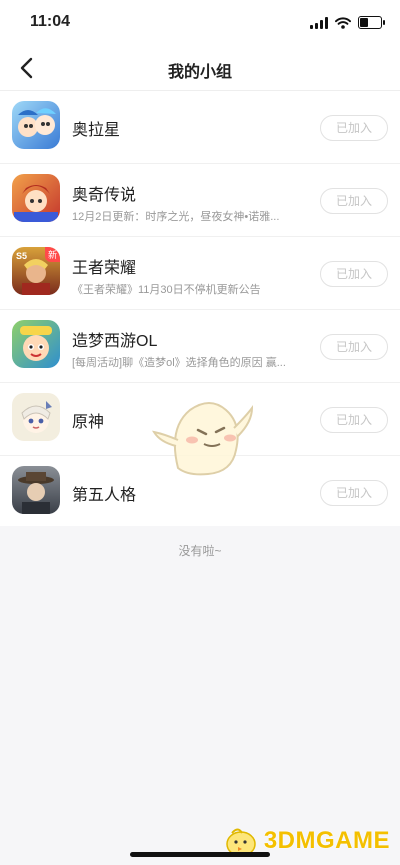 The image size is (400, 865). I want to click on battery-icon, so click(371, 22).